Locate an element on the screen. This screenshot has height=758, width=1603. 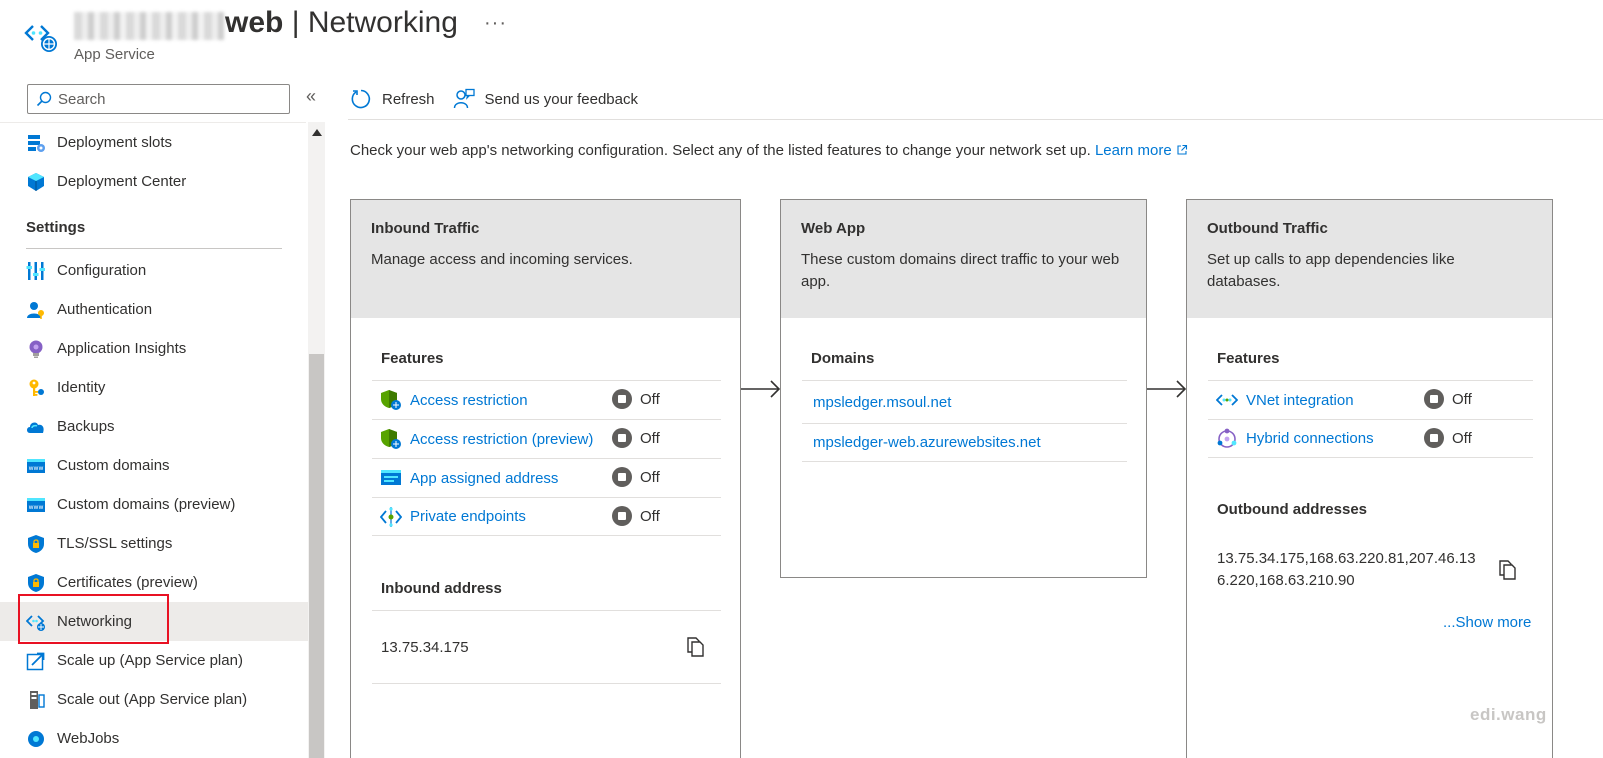
lightbulb-icon is located at coordinates (36, 349).